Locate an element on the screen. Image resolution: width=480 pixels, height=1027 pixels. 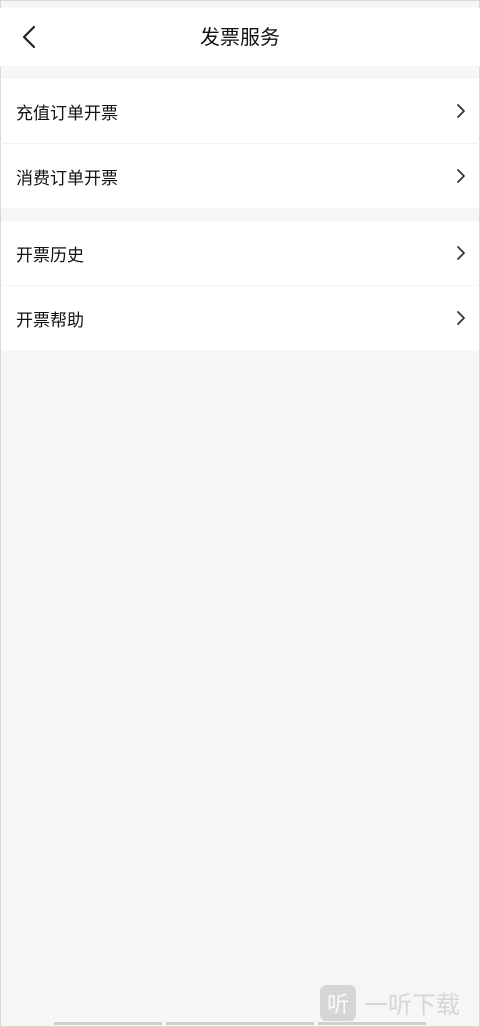
watermark-logo: 听 一听下载 is located at coordinates (398, 1003).